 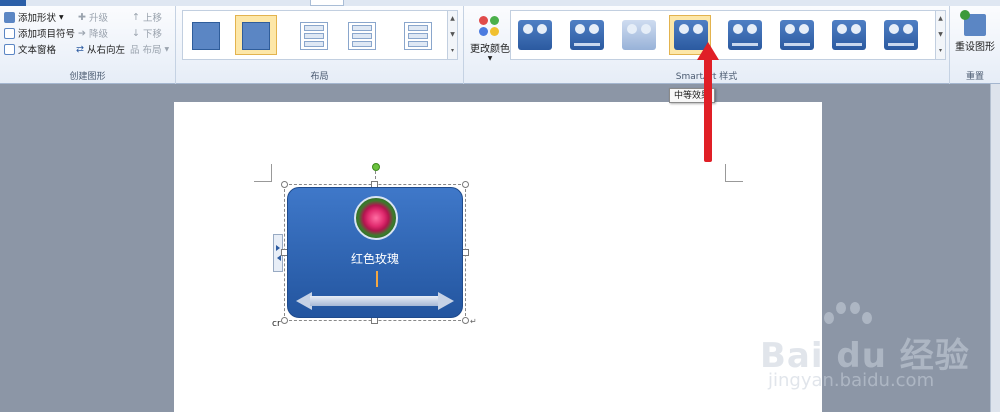 I want to click on demote-arrow-icon: ➔, so click(x=82, y=33).